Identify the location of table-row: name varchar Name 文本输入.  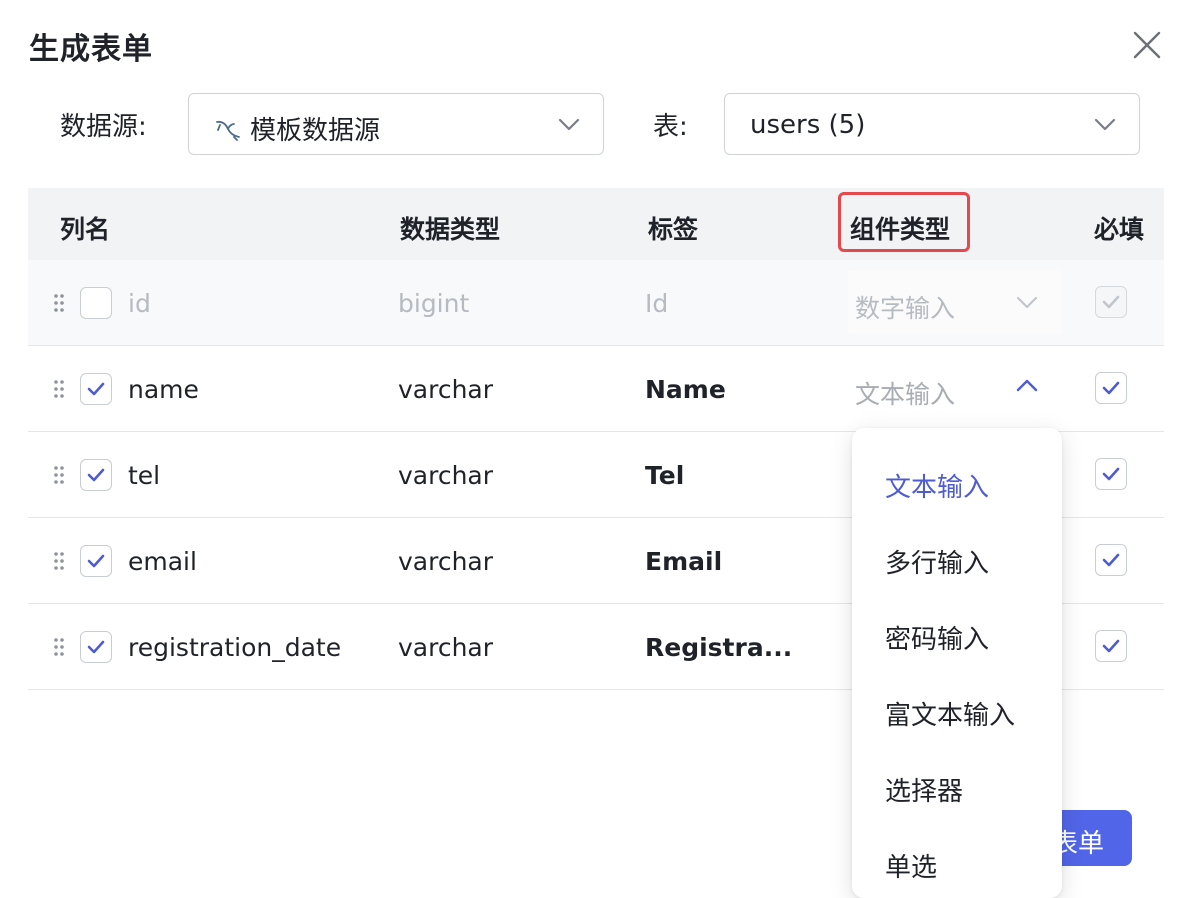
(596, 389).